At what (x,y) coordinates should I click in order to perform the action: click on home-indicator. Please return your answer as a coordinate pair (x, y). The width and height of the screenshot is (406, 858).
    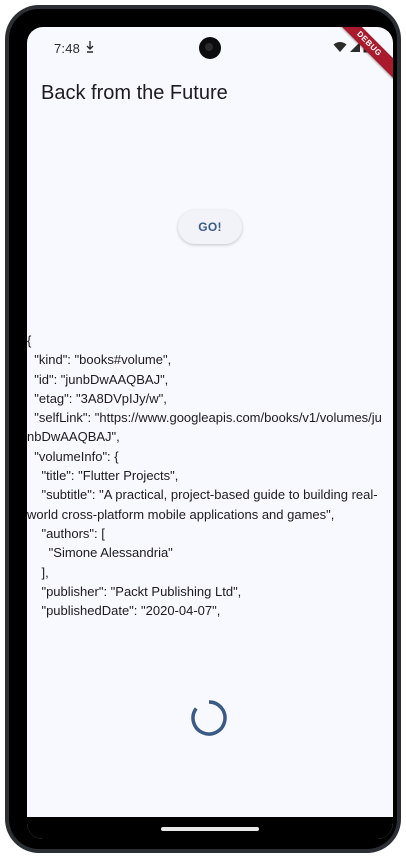
    Looking at the image, I should click on (210, 829).